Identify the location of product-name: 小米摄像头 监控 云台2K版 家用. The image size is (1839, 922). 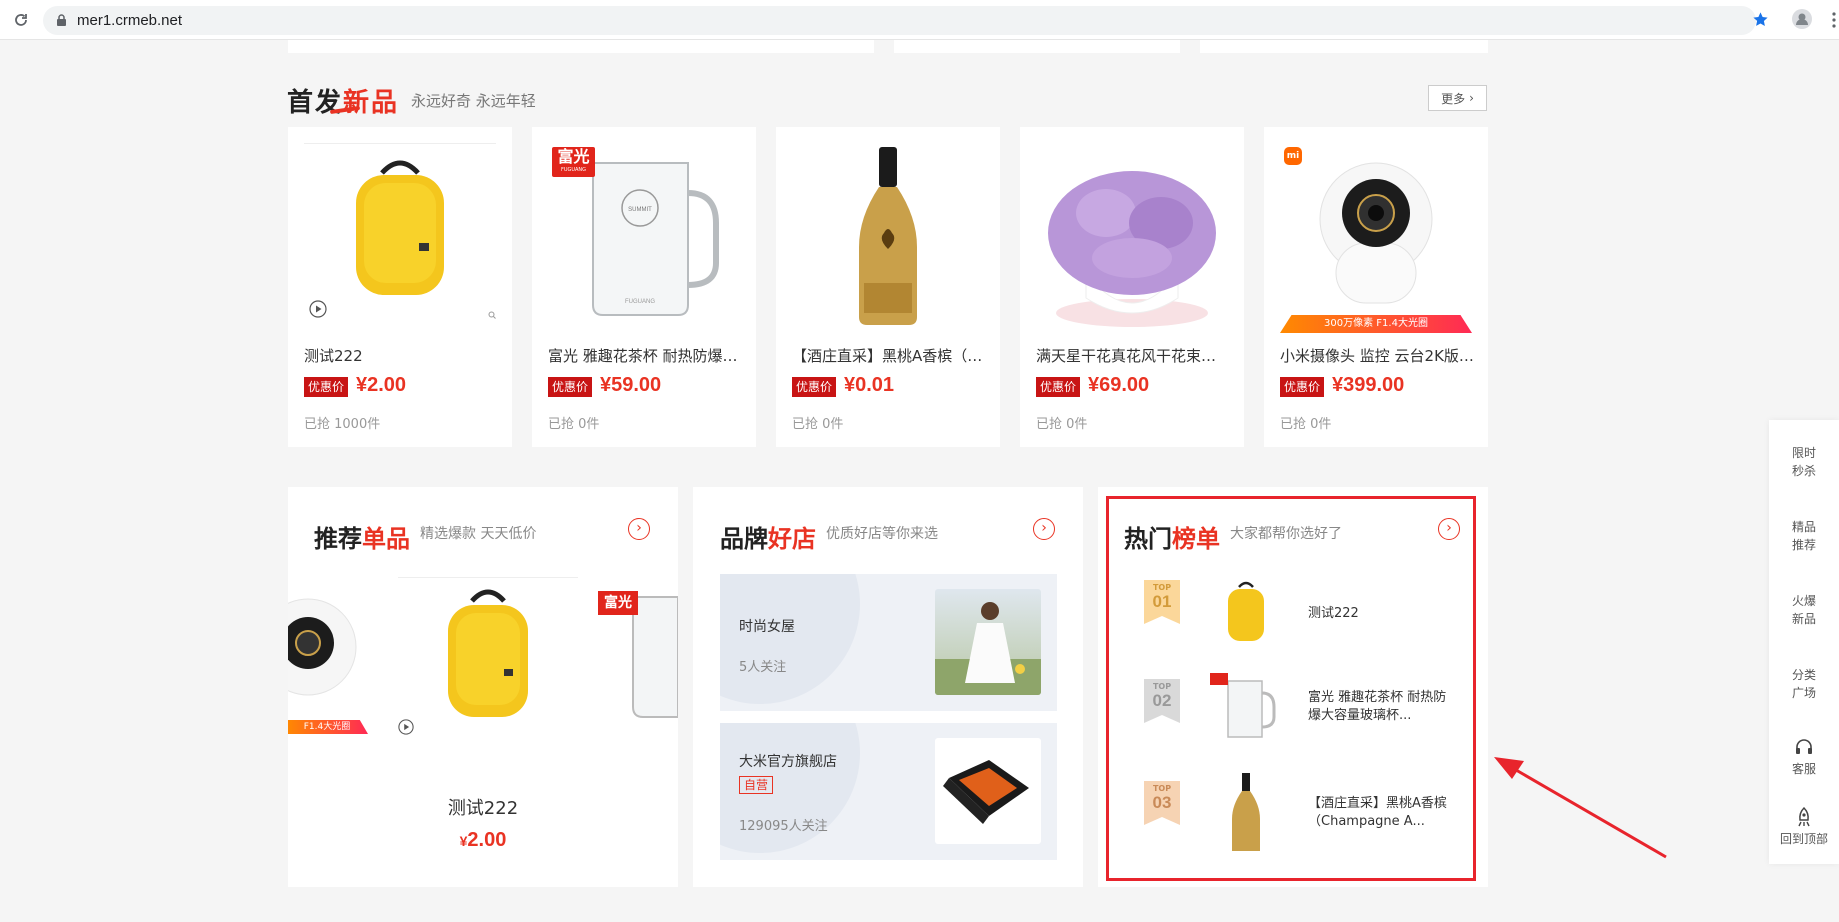
(1377, 355).